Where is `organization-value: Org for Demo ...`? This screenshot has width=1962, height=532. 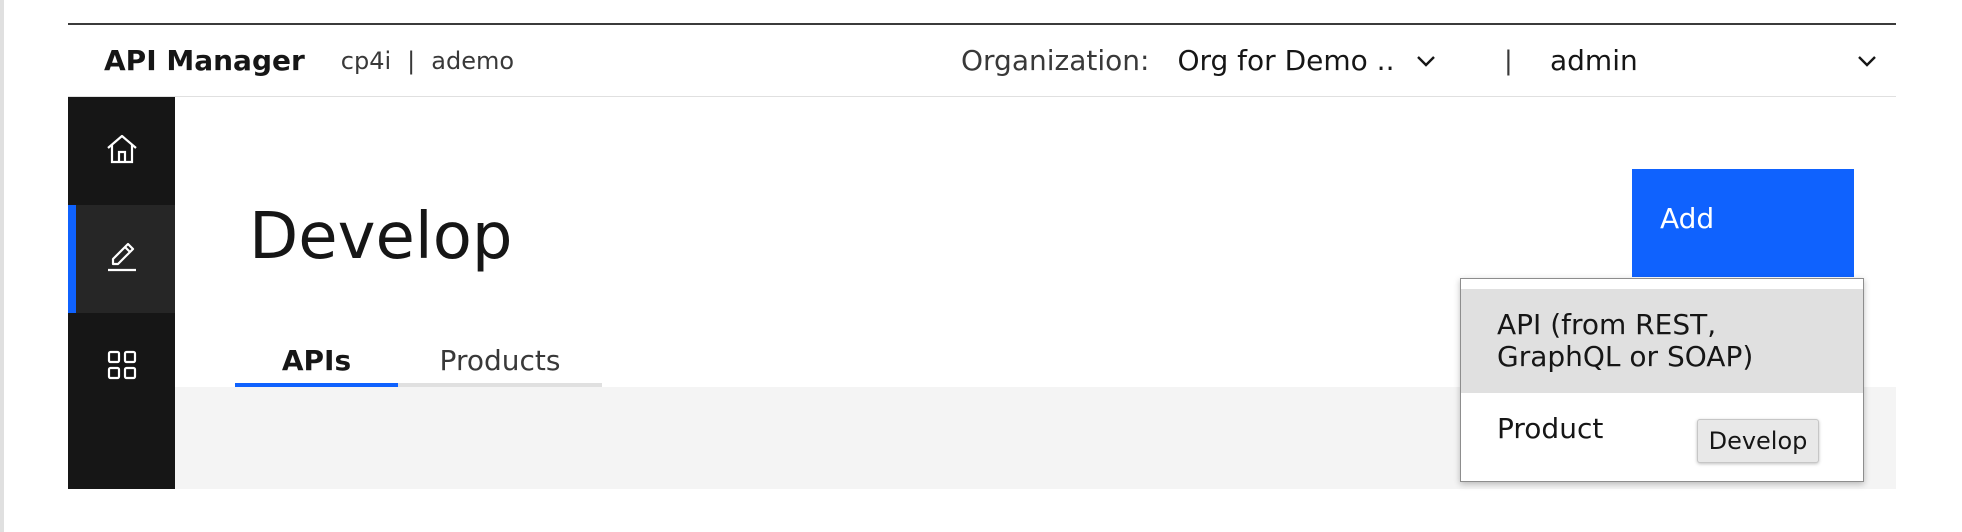
organization-value: Org for Demo ... is located at coordinates (1287, 60).